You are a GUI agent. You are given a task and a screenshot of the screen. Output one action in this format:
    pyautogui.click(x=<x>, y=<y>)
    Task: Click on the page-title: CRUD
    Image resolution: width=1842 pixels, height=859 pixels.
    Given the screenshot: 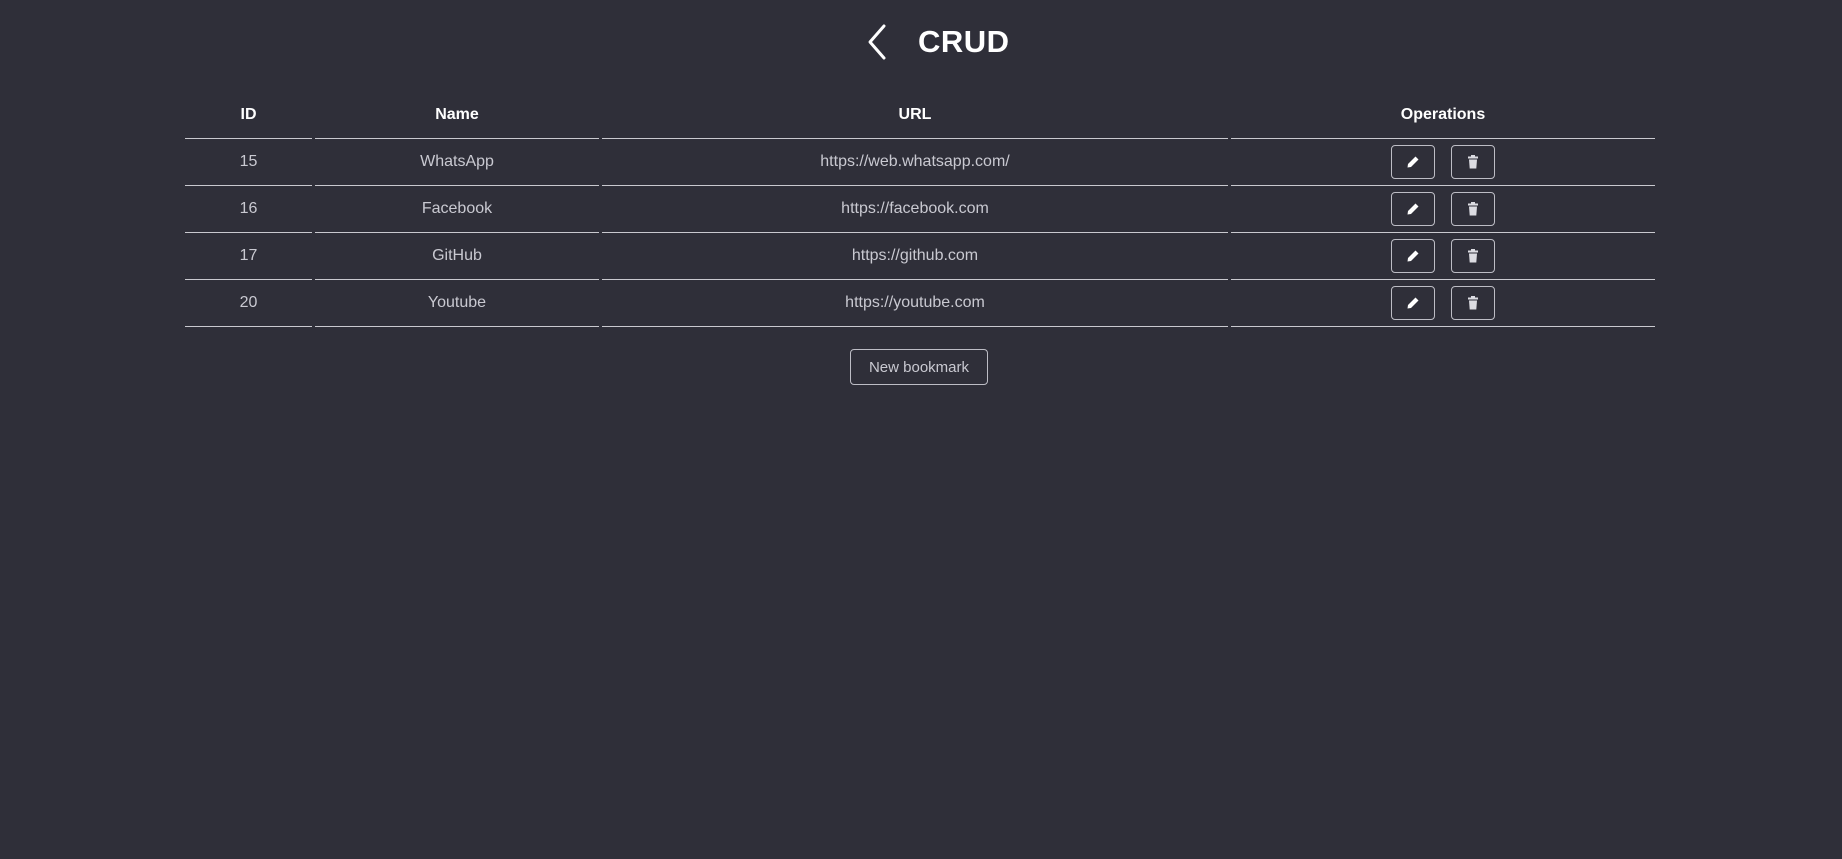 What is the action you would take?
    pyautogui.click(x=964, y=41)
    